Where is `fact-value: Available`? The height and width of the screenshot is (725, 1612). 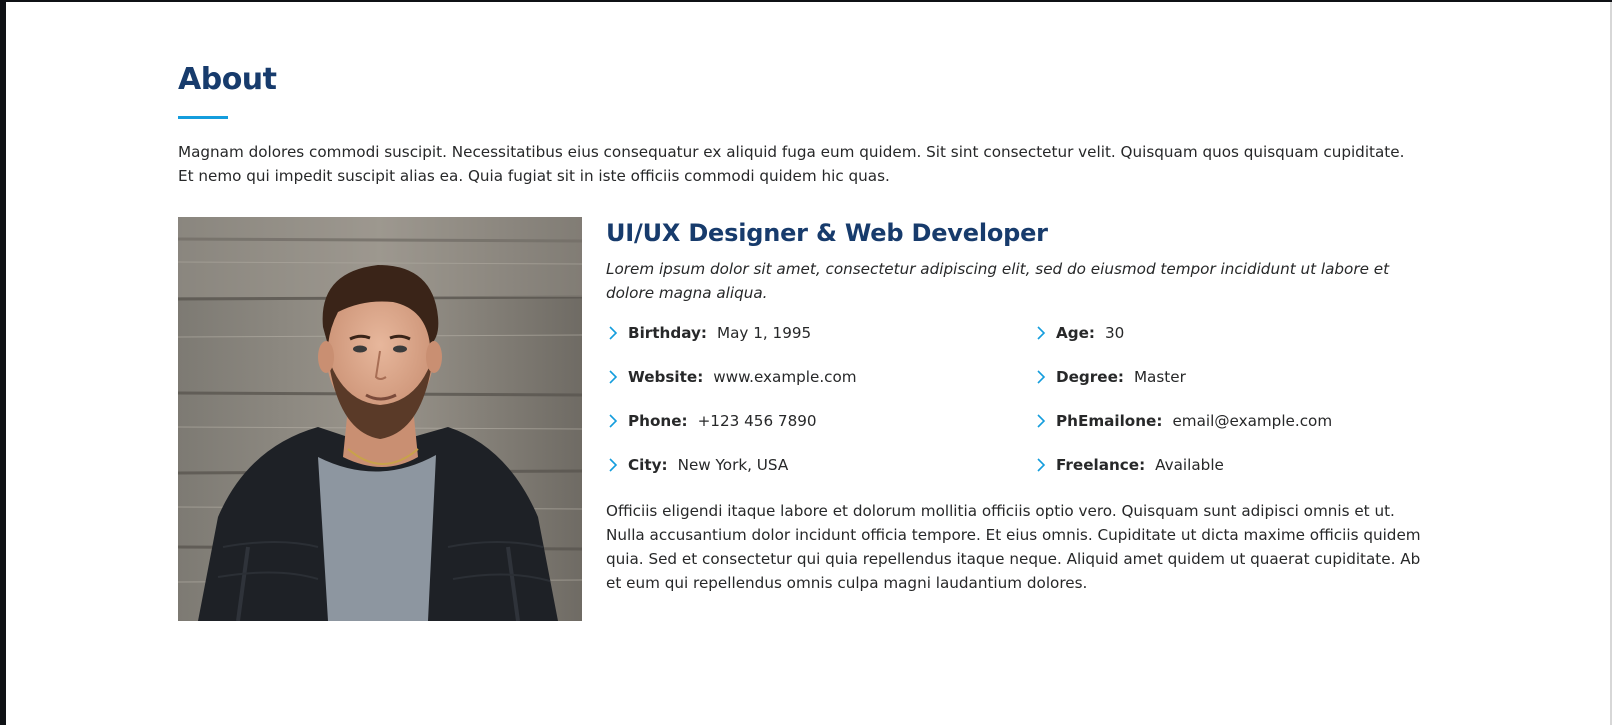
fact-value: Available is located at coordinates (1189, 465).